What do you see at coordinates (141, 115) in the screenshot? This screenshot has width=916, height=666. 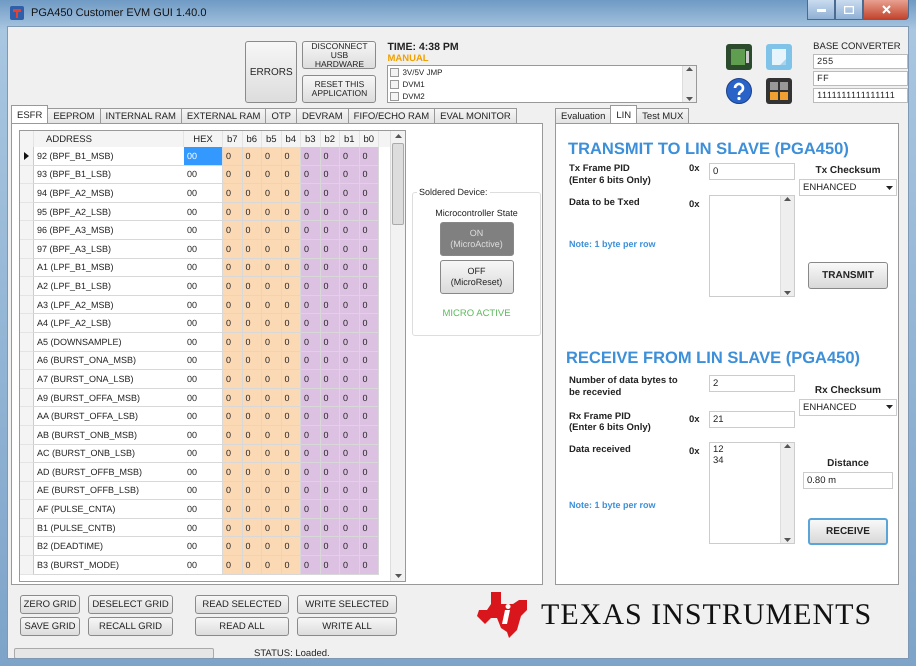 I see `tab: INTERNAL RAM` at bounding box center [141, 115].